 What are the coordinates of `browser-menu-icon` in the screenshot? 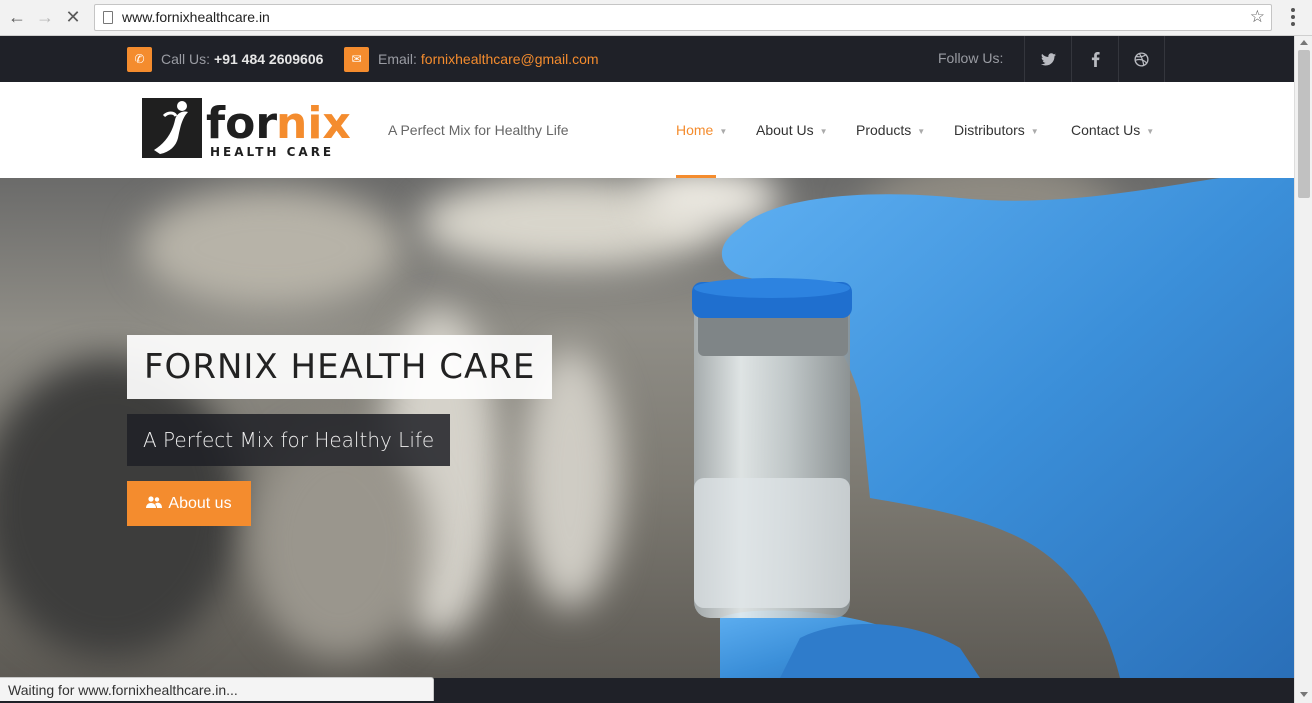 It's located at (1293, 17).